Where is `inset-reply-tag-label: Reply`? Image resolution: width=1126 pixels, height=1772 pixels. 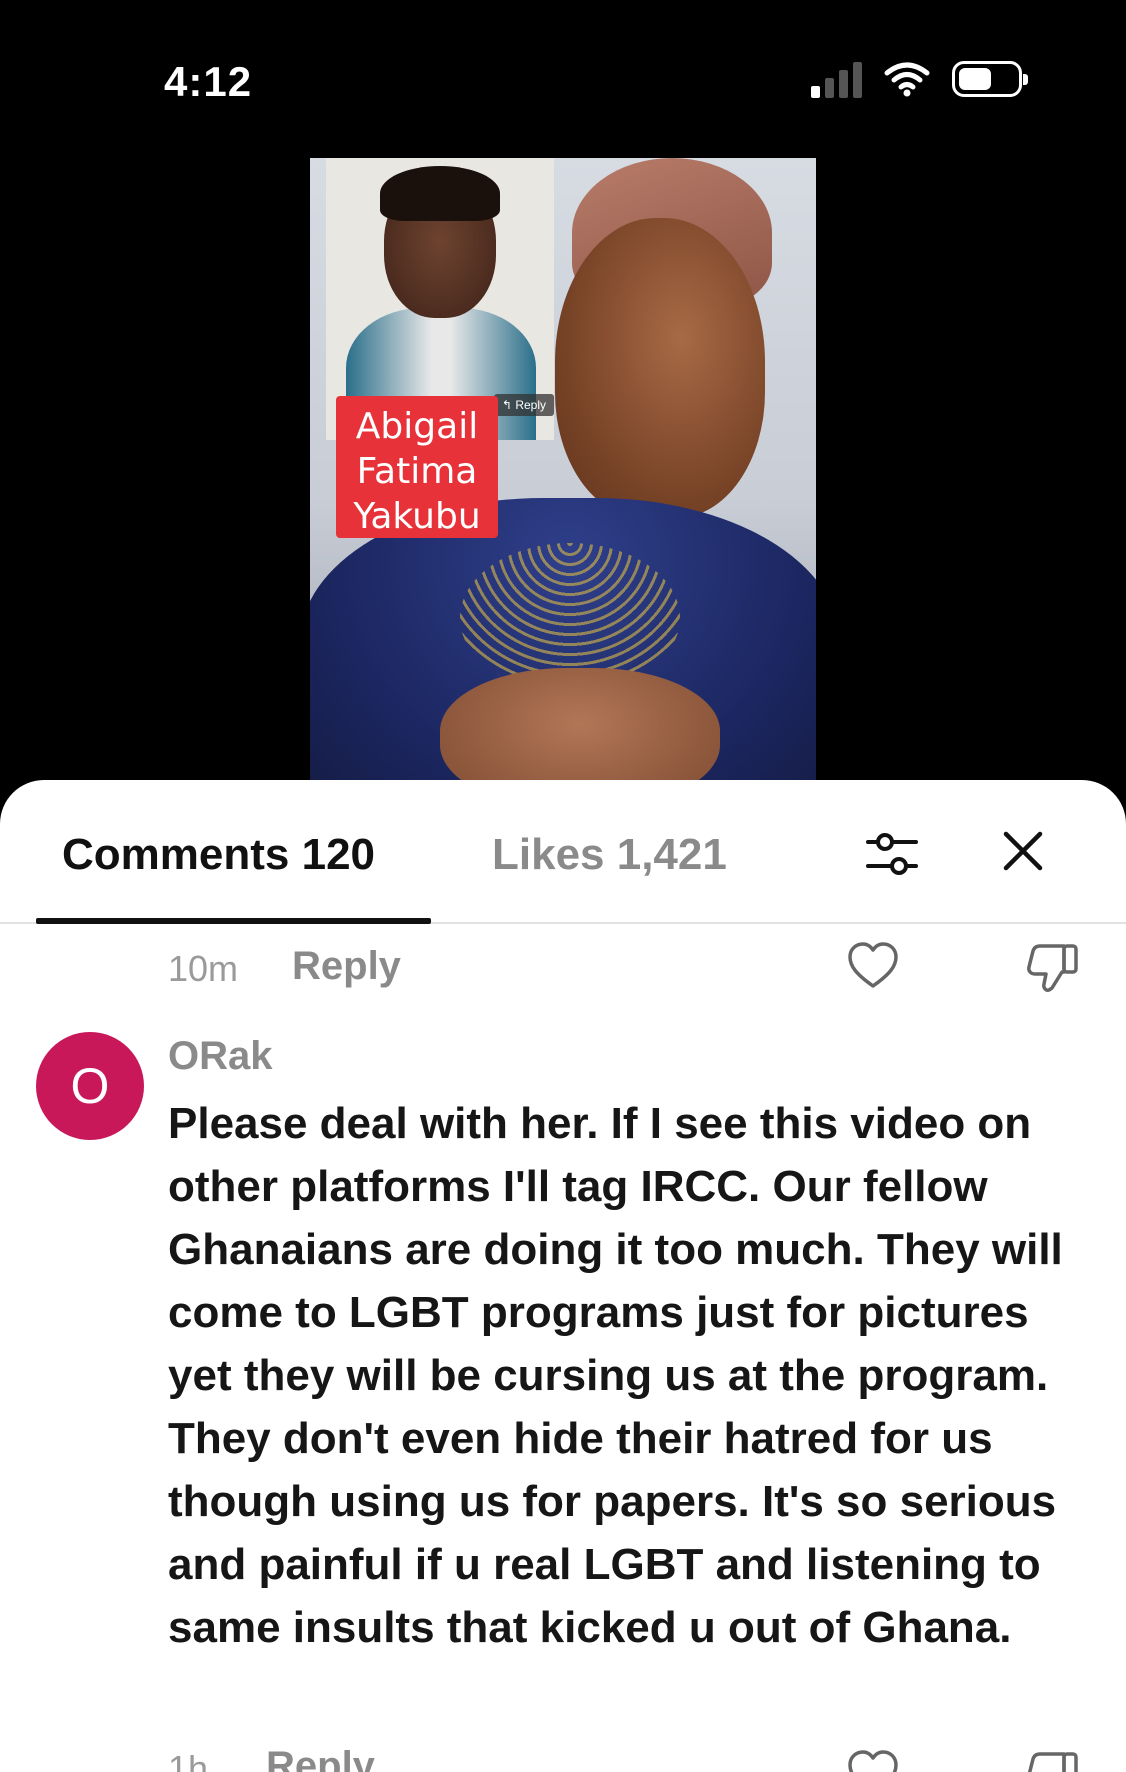
inset-reply-tag-label: Reply is located at coordinates (530, 405).